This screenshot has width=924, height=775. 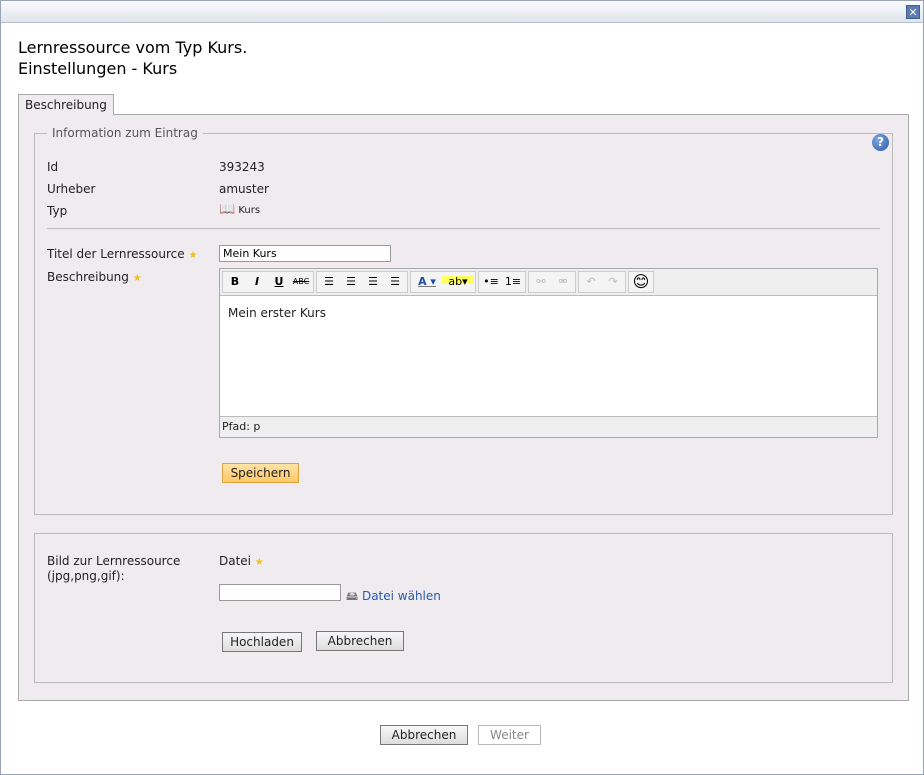 I want to click on file-label: Datei ★, so click(x=241, y=561).